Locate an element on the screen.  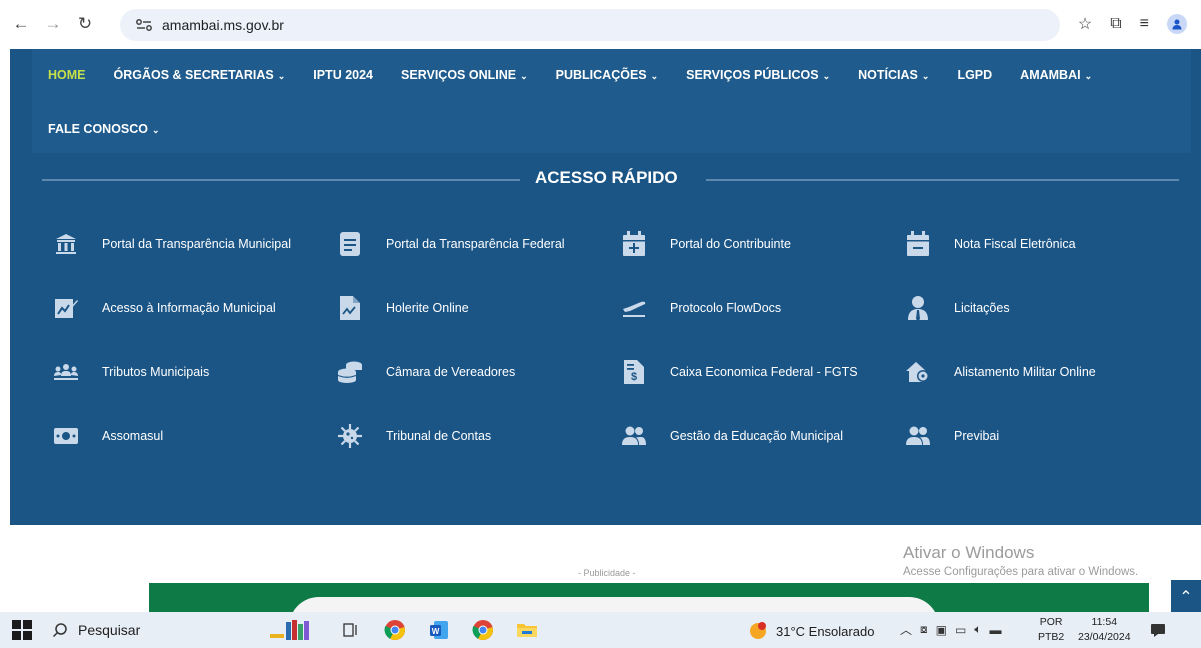
menu-item-servi-os-p-blicos: SERVIÇOS PÚBLICOS ⌄ is located at coordinates (758, 75).